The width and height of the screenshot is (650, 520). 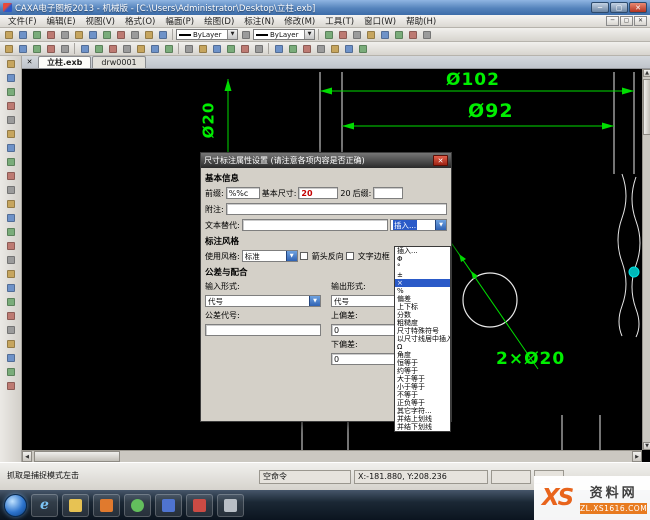 I want to click on mdi-minimize-icon: ─, so click(x=612, y=21).